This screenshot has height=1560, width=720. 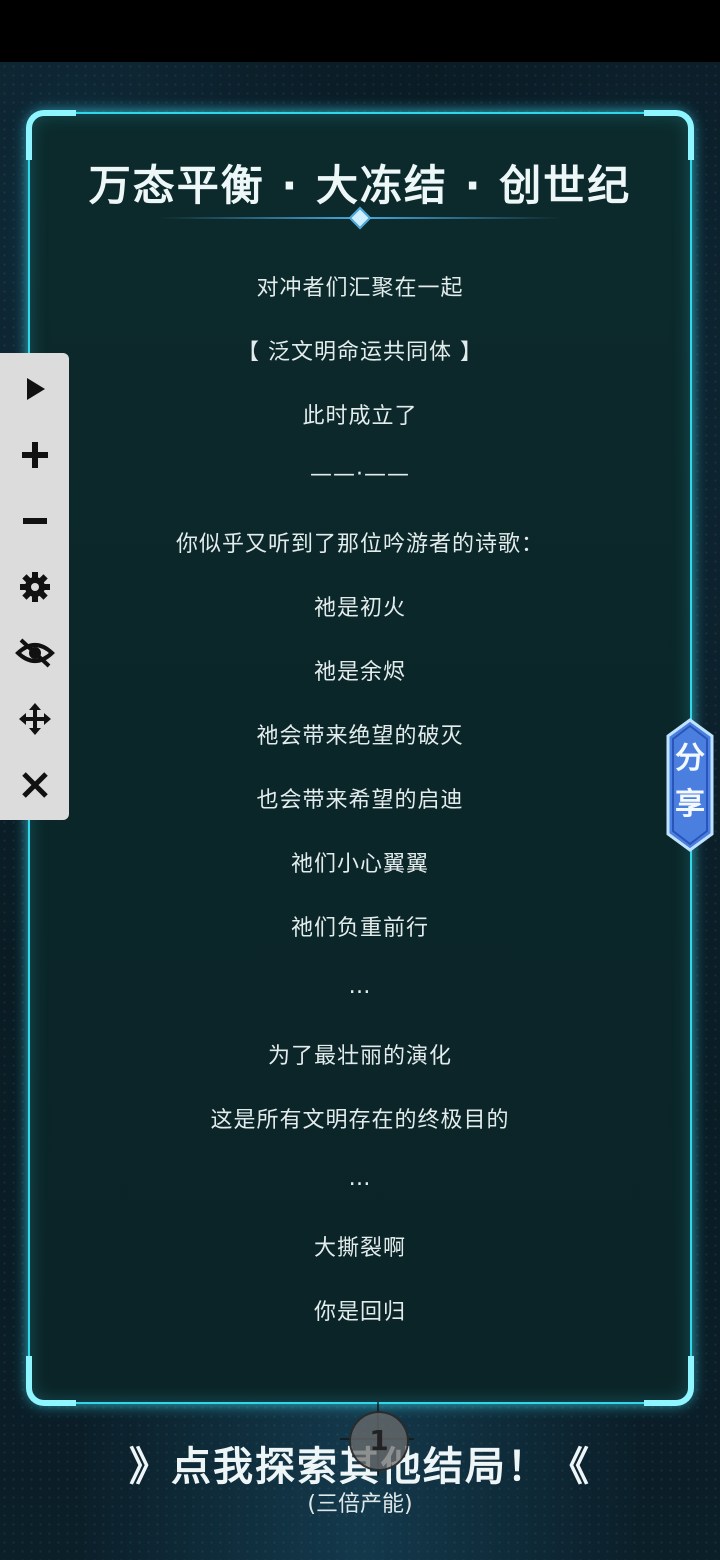 I want to click on status-bar, so click(x=360, y=31).